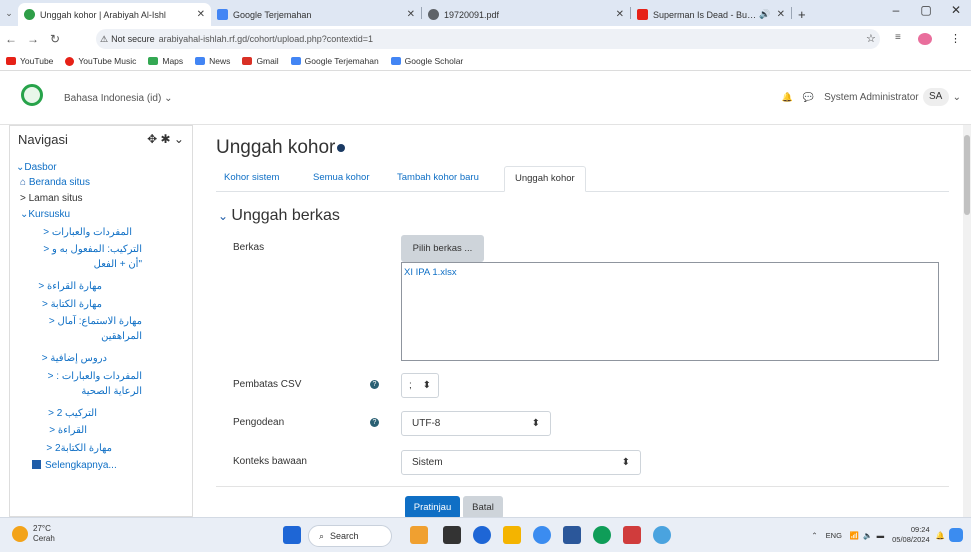  What do you see at coordinates (432, 507) in the screenshot?
I see `preview-button: Pratinjau` at bounding box center [432, 507].